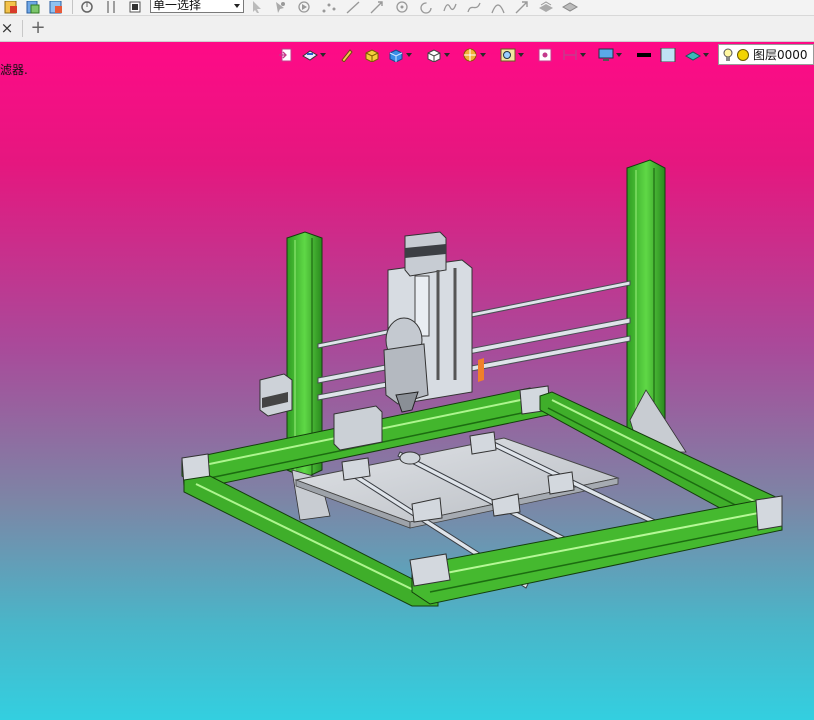 This screenshot has height=720, width=814. What do you see at coordinates (512, 55) in the screenshot?
I see `zoom-fit-icon` at bounding box center [512, 55].